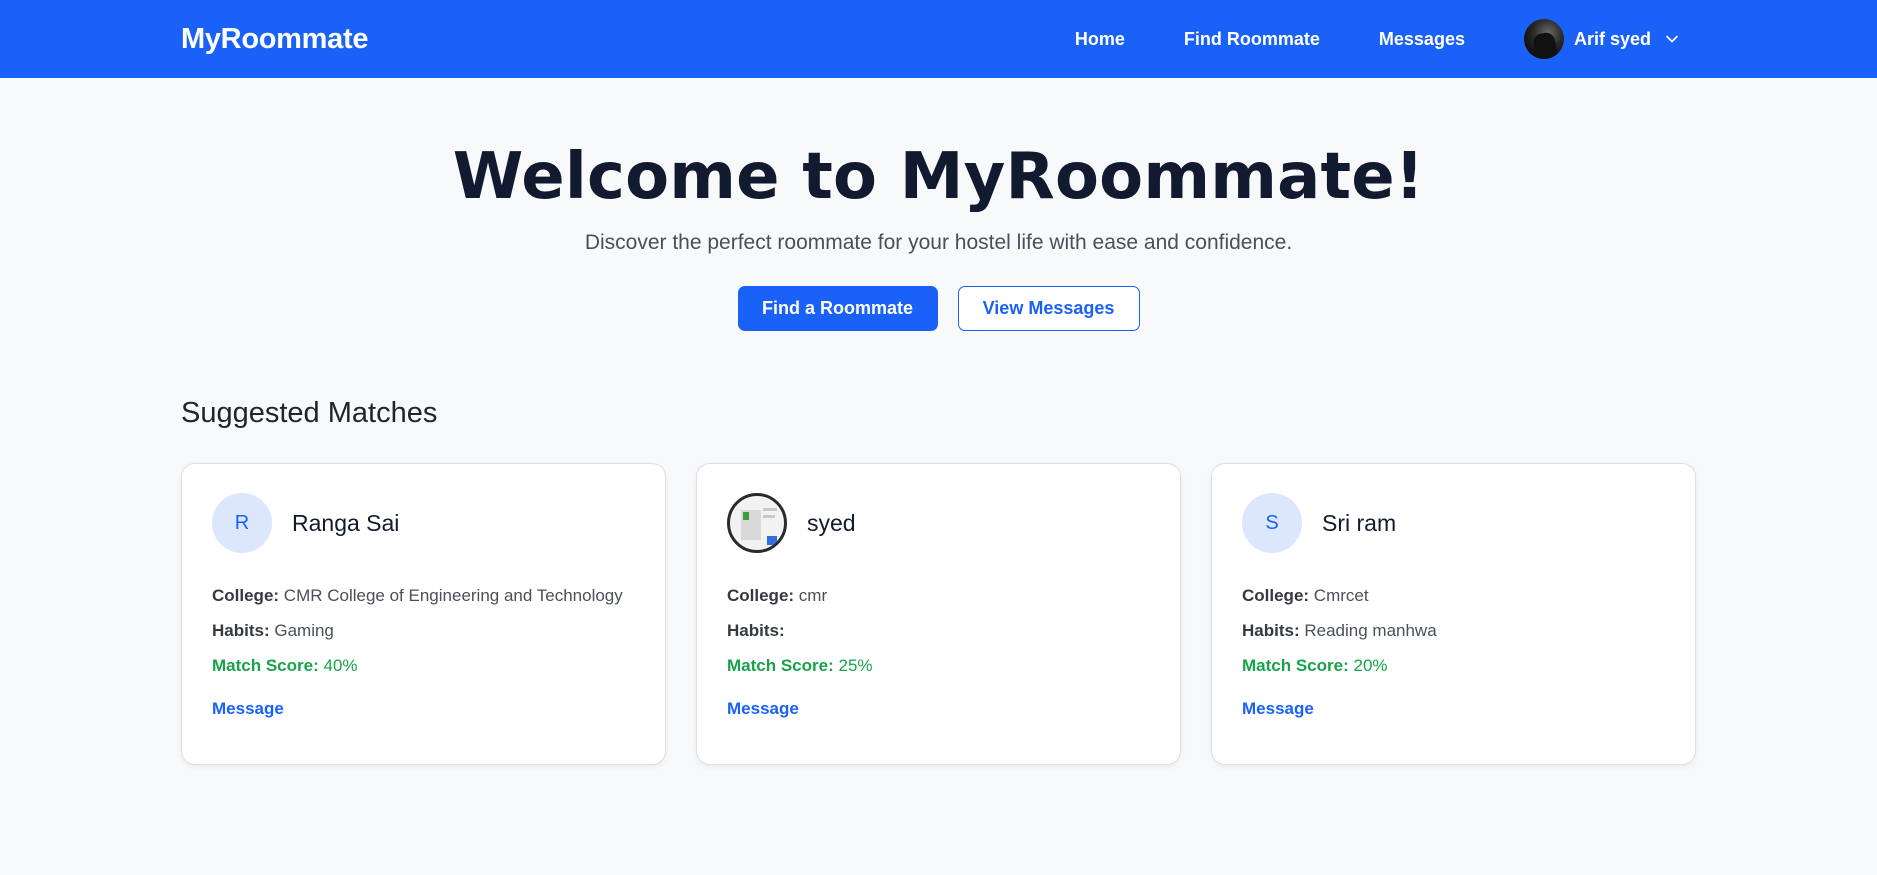  Describe the element at coordinates (1612, 38) in the screenshot. I see `user-name: Arif syed` at that location.